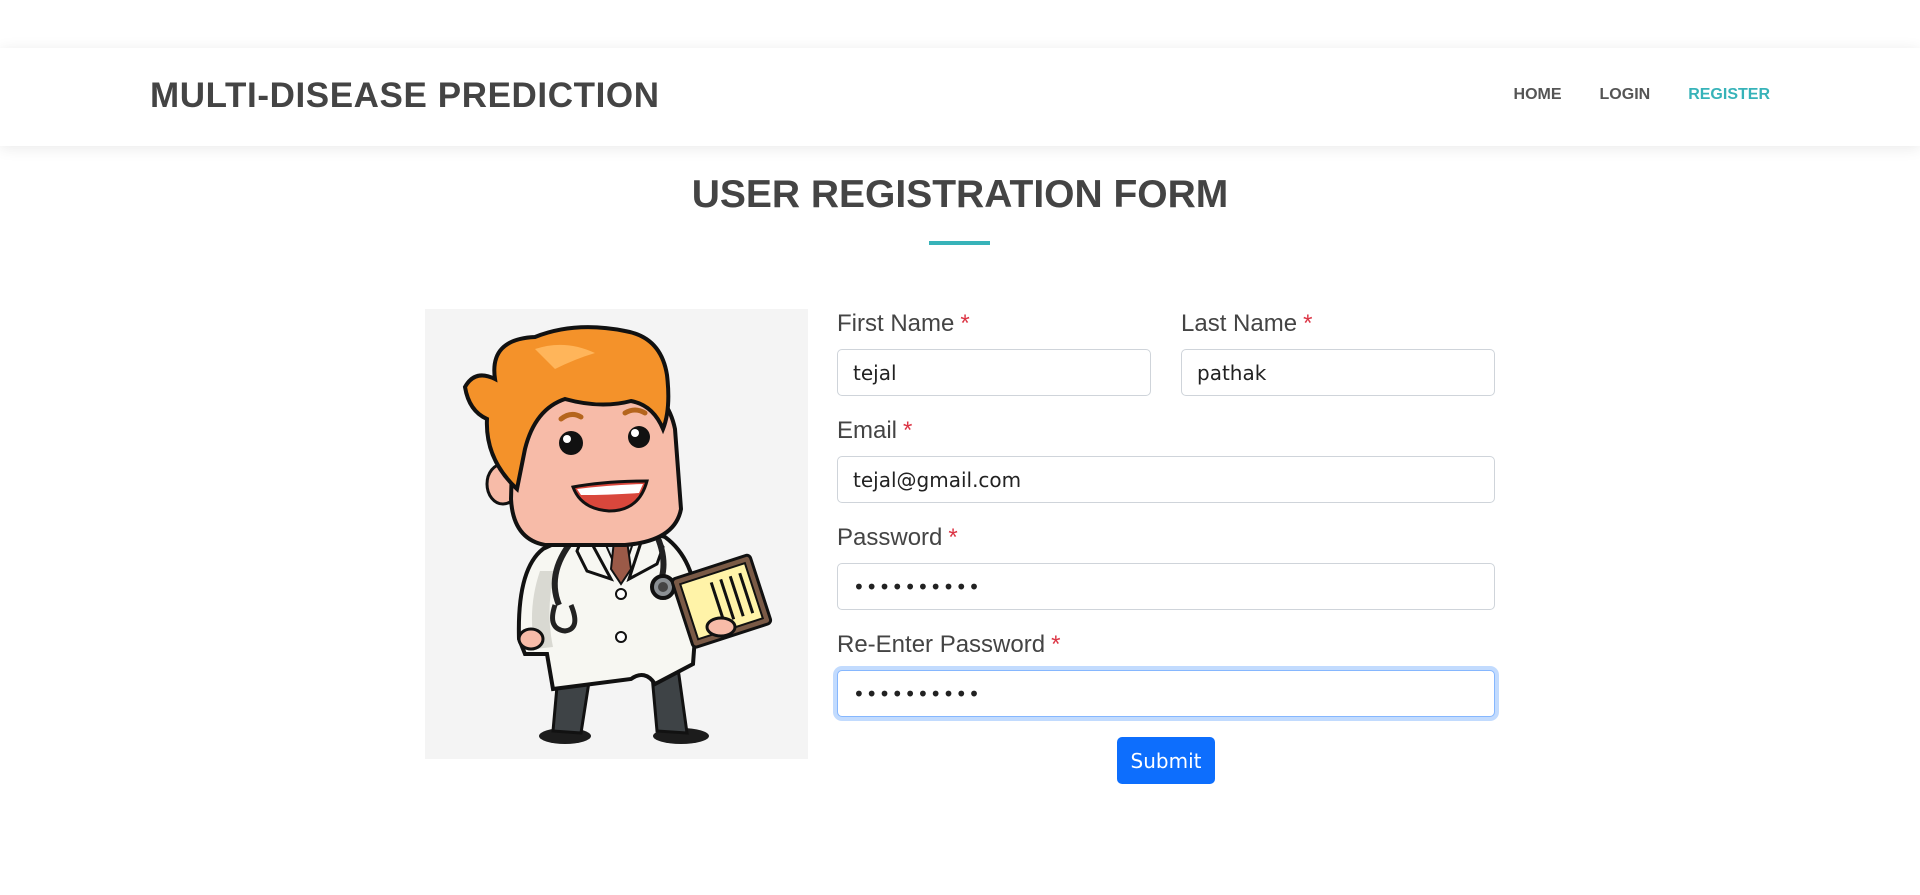  What do you see at coordinates (1239, 323) in the screenshot?
I see `last-name-label-text: Last Name` at bounding box center [1239, 323].